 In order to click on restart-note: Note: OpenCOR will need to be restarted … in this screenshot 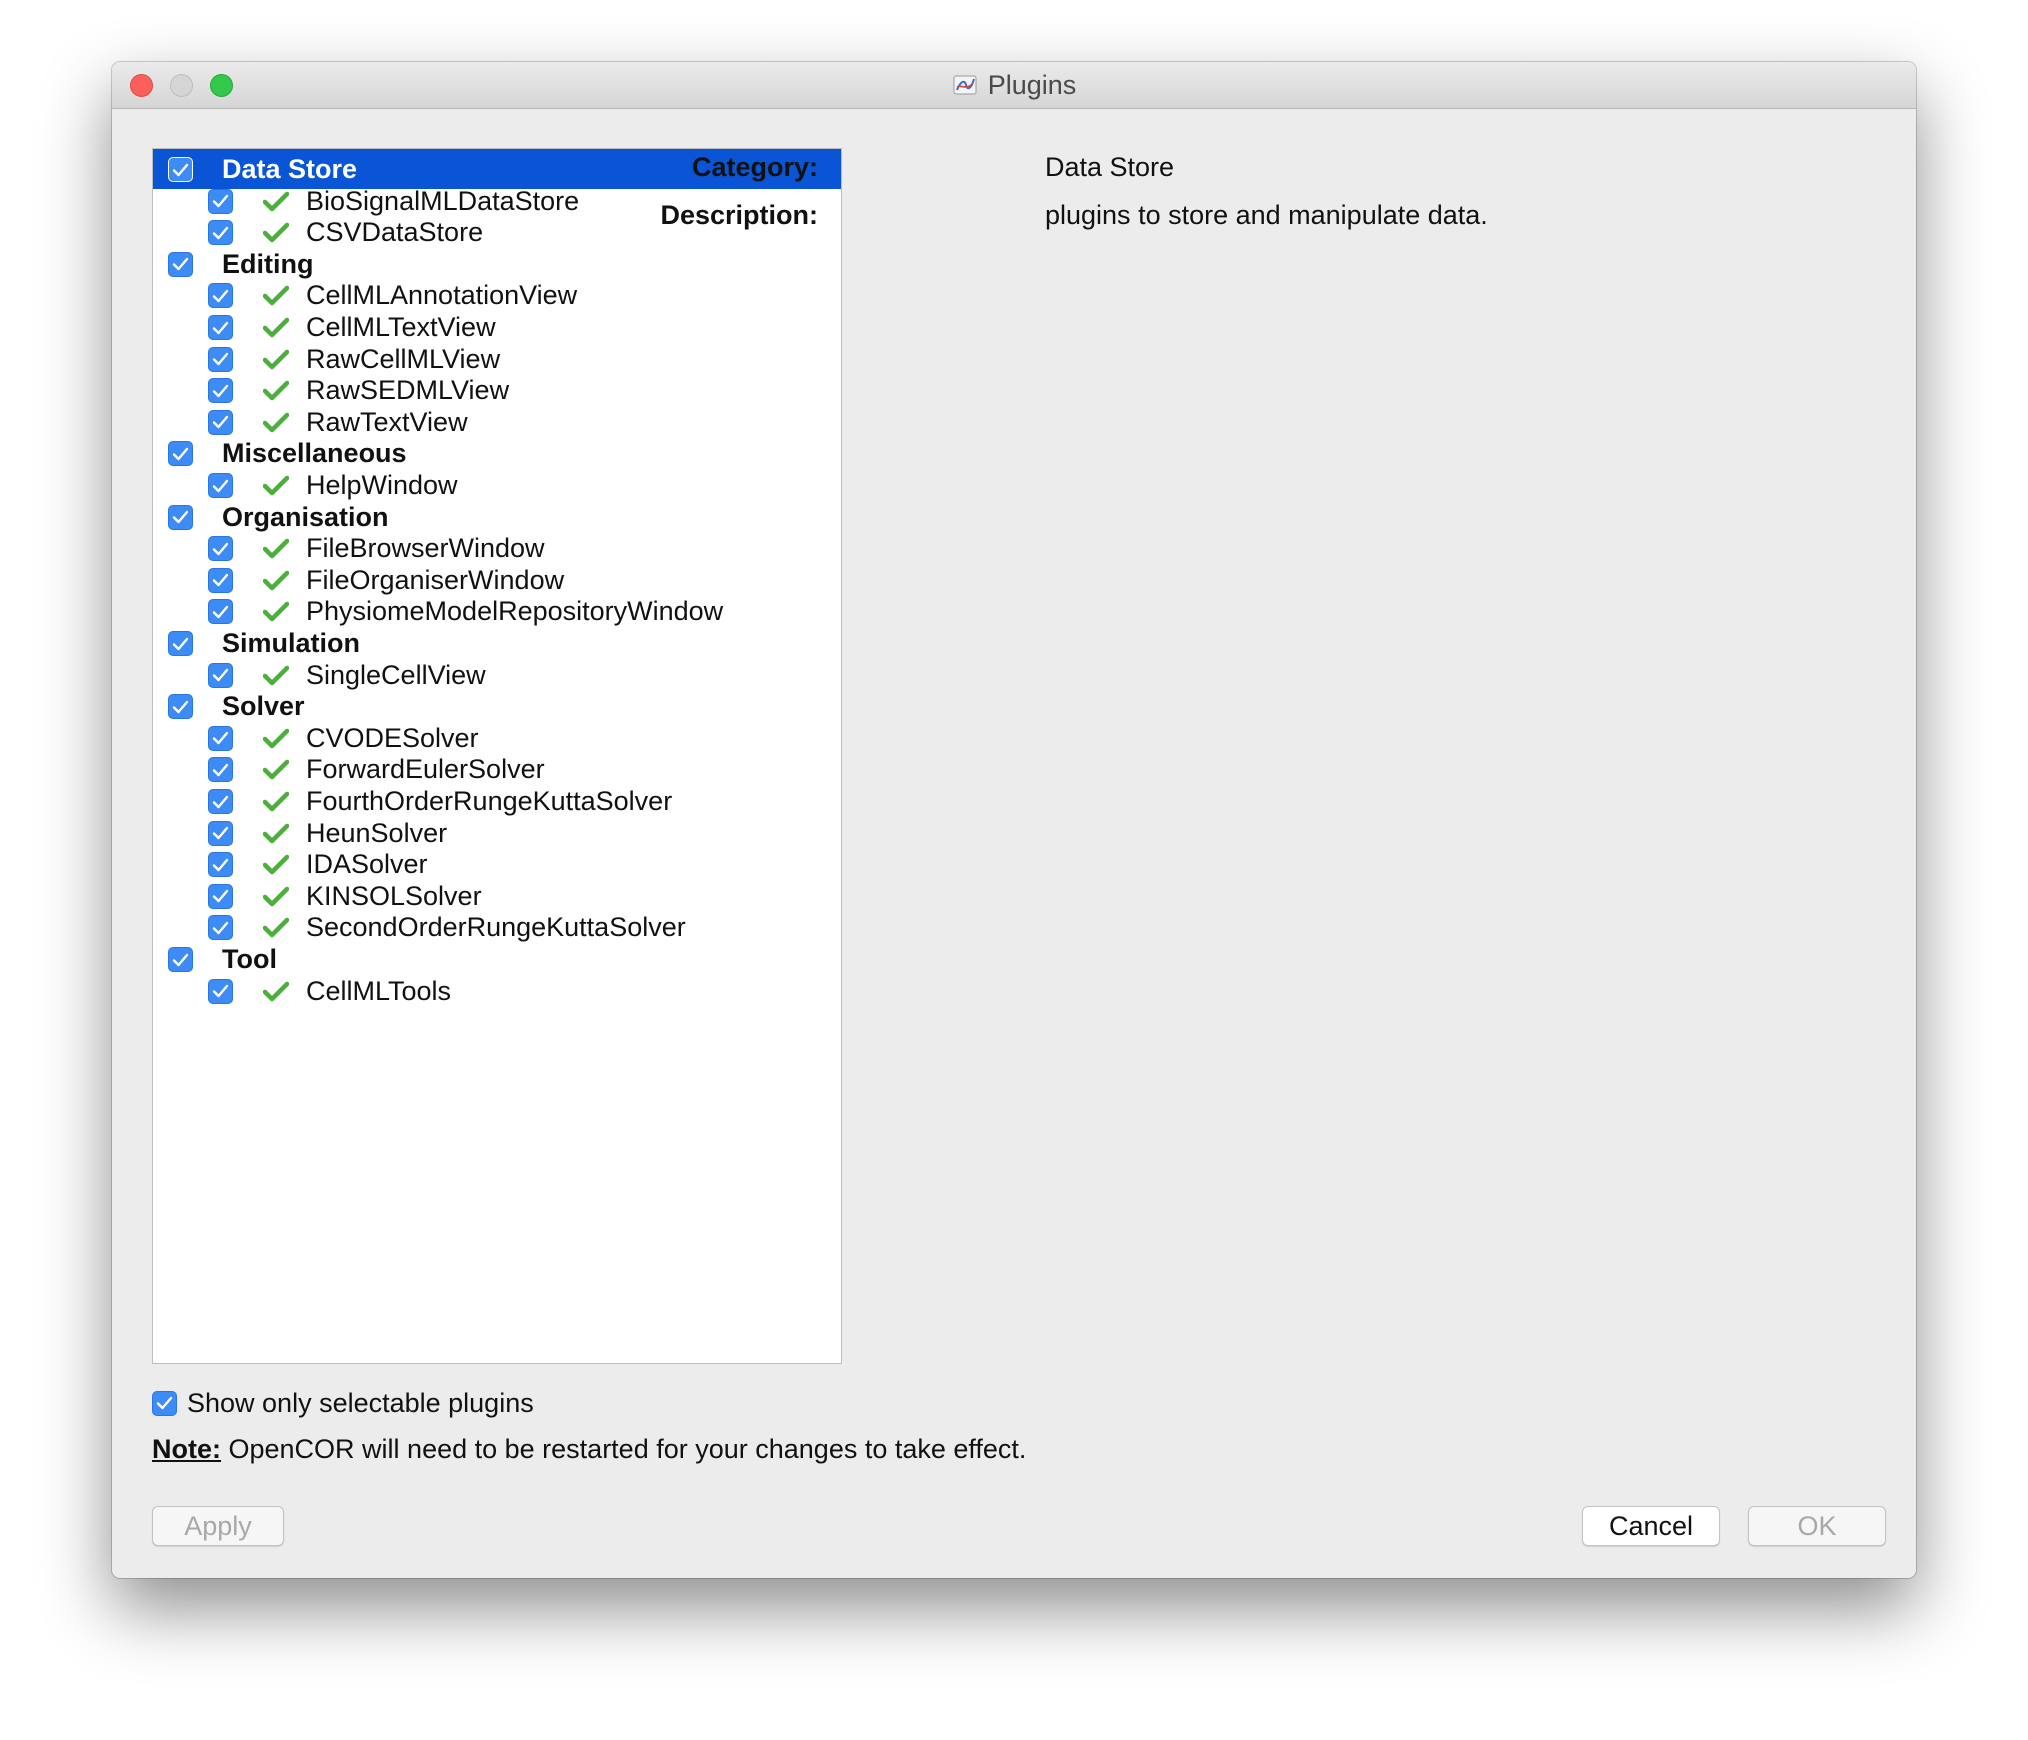, I will do `click(589, 1449)`.